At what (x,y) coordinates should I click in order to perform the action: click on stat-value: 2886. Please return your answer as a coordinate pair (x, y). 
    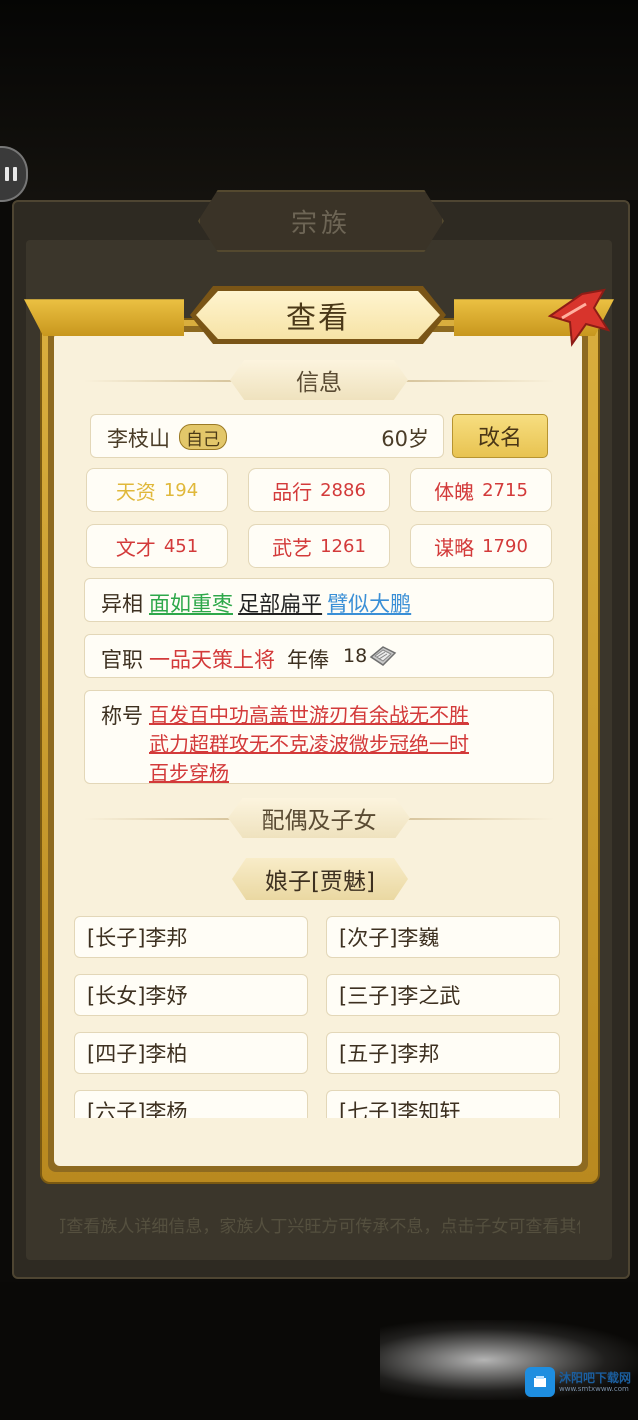
    Looking at the image, I should click on (343, 490).